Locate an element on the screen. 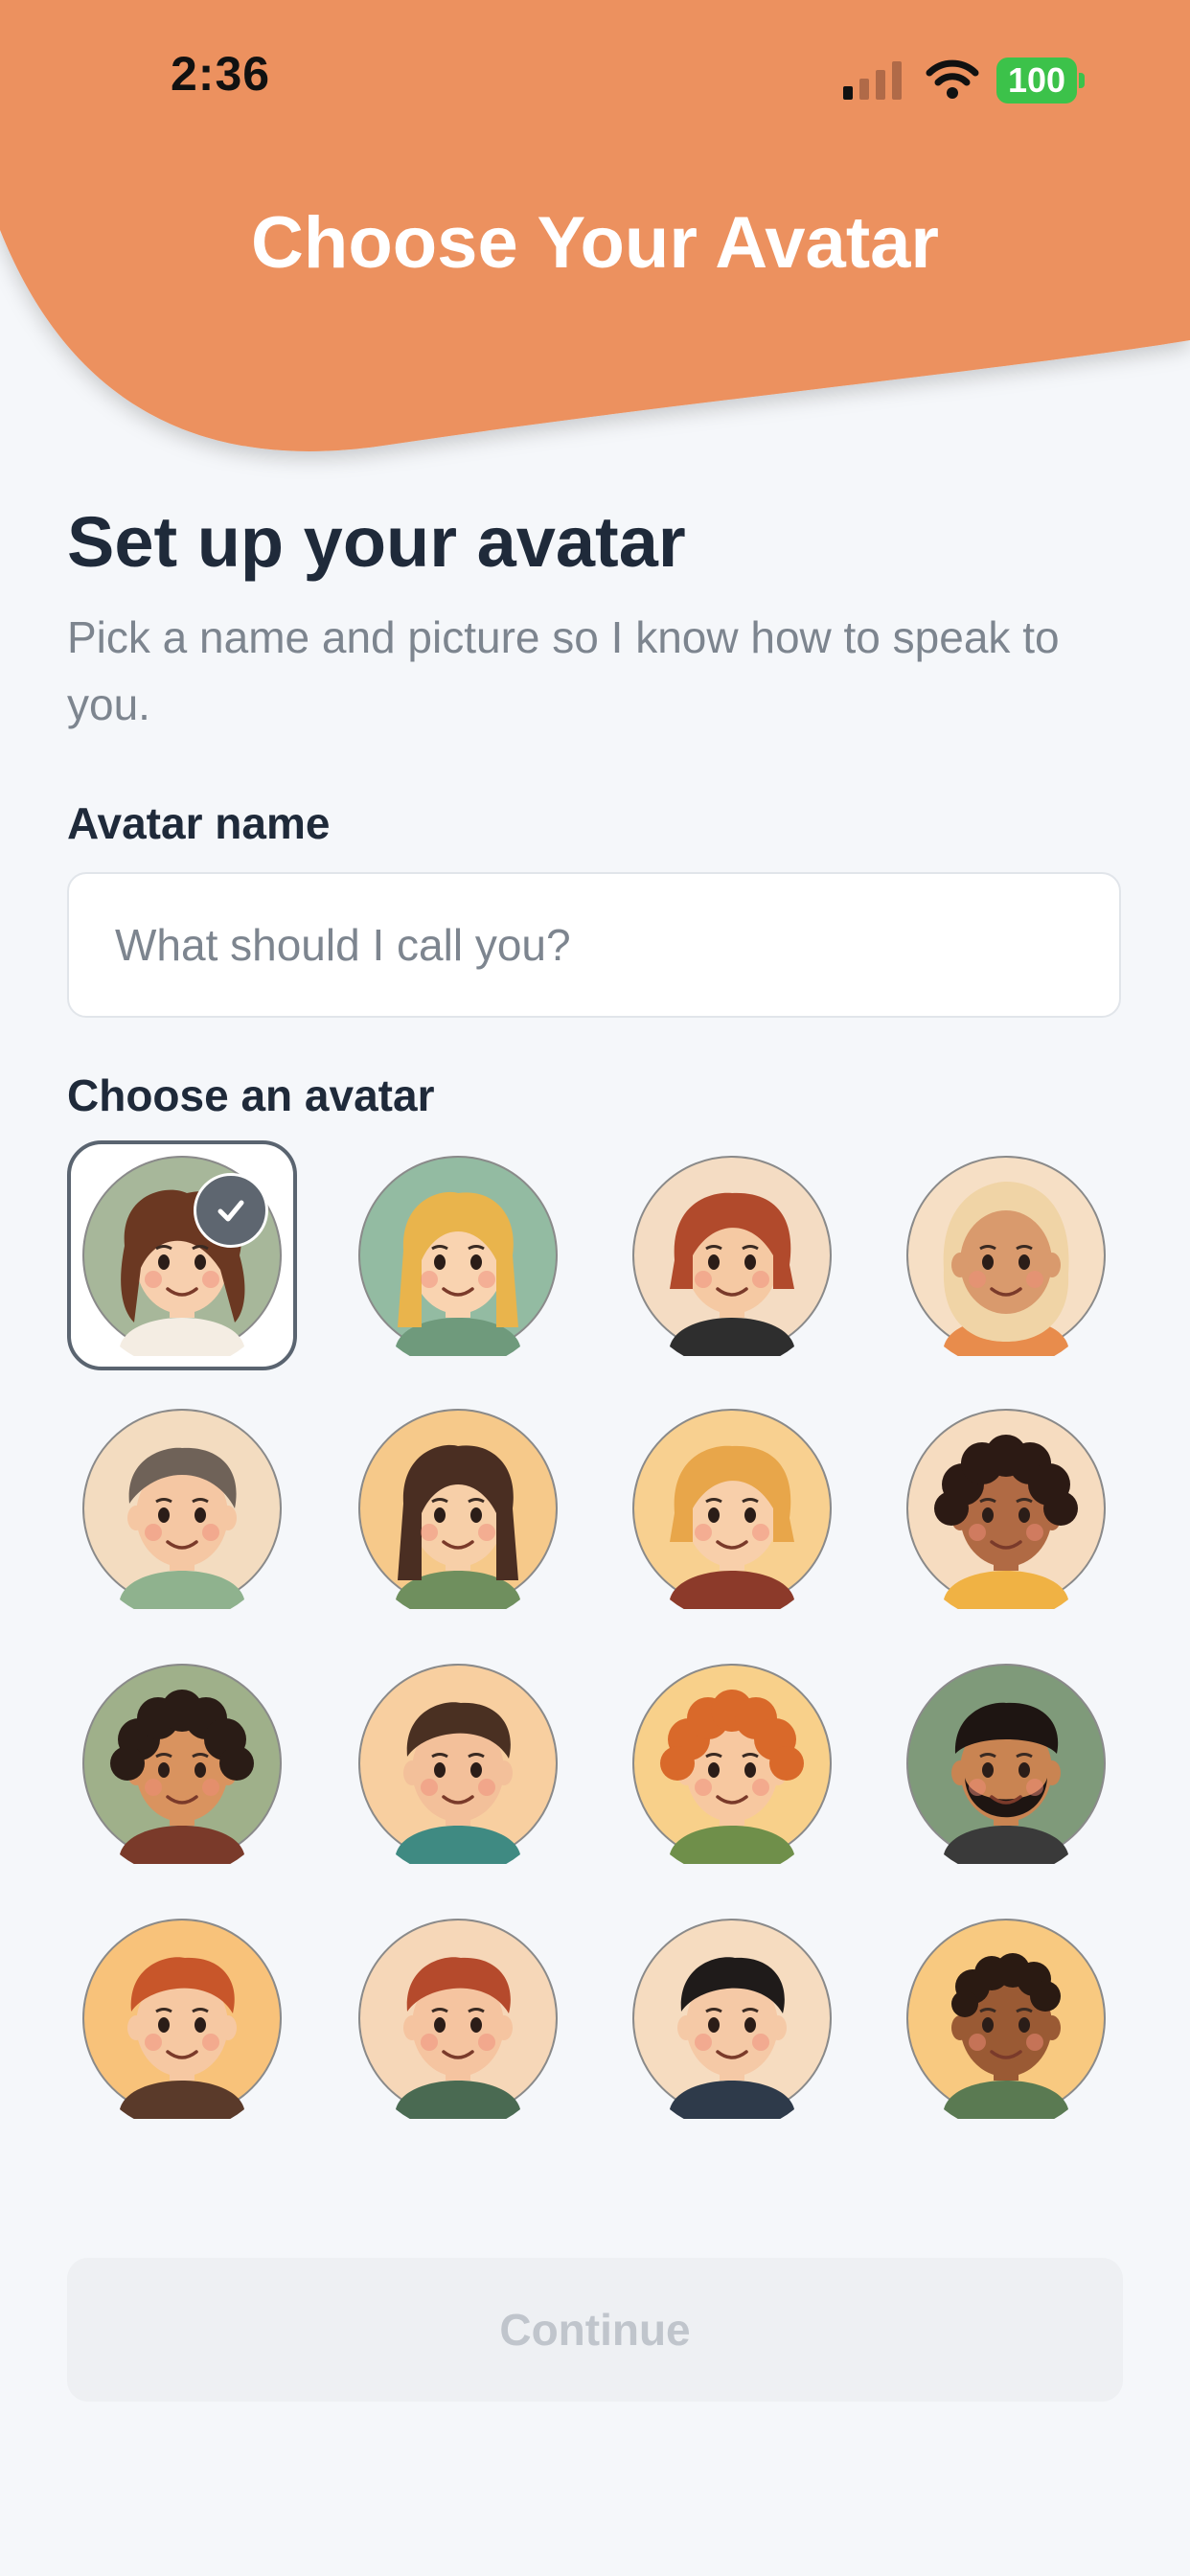  avatar-ginger-freckles-boy is located at coordinates (732, 1763).